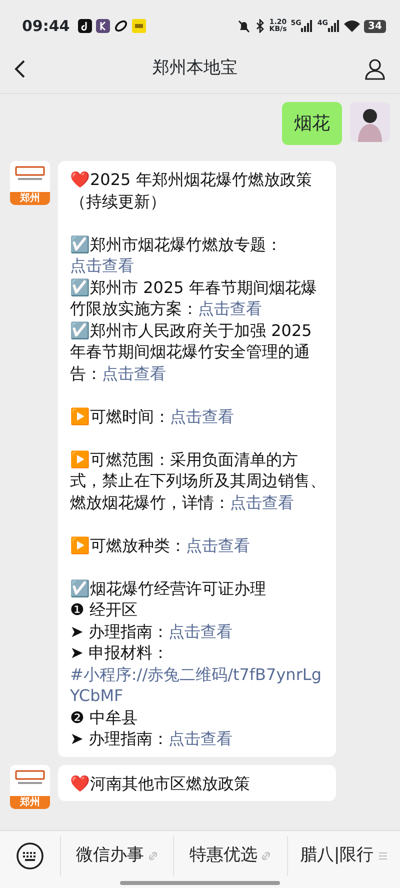  I want to click on profile-button, so click(375, 68).